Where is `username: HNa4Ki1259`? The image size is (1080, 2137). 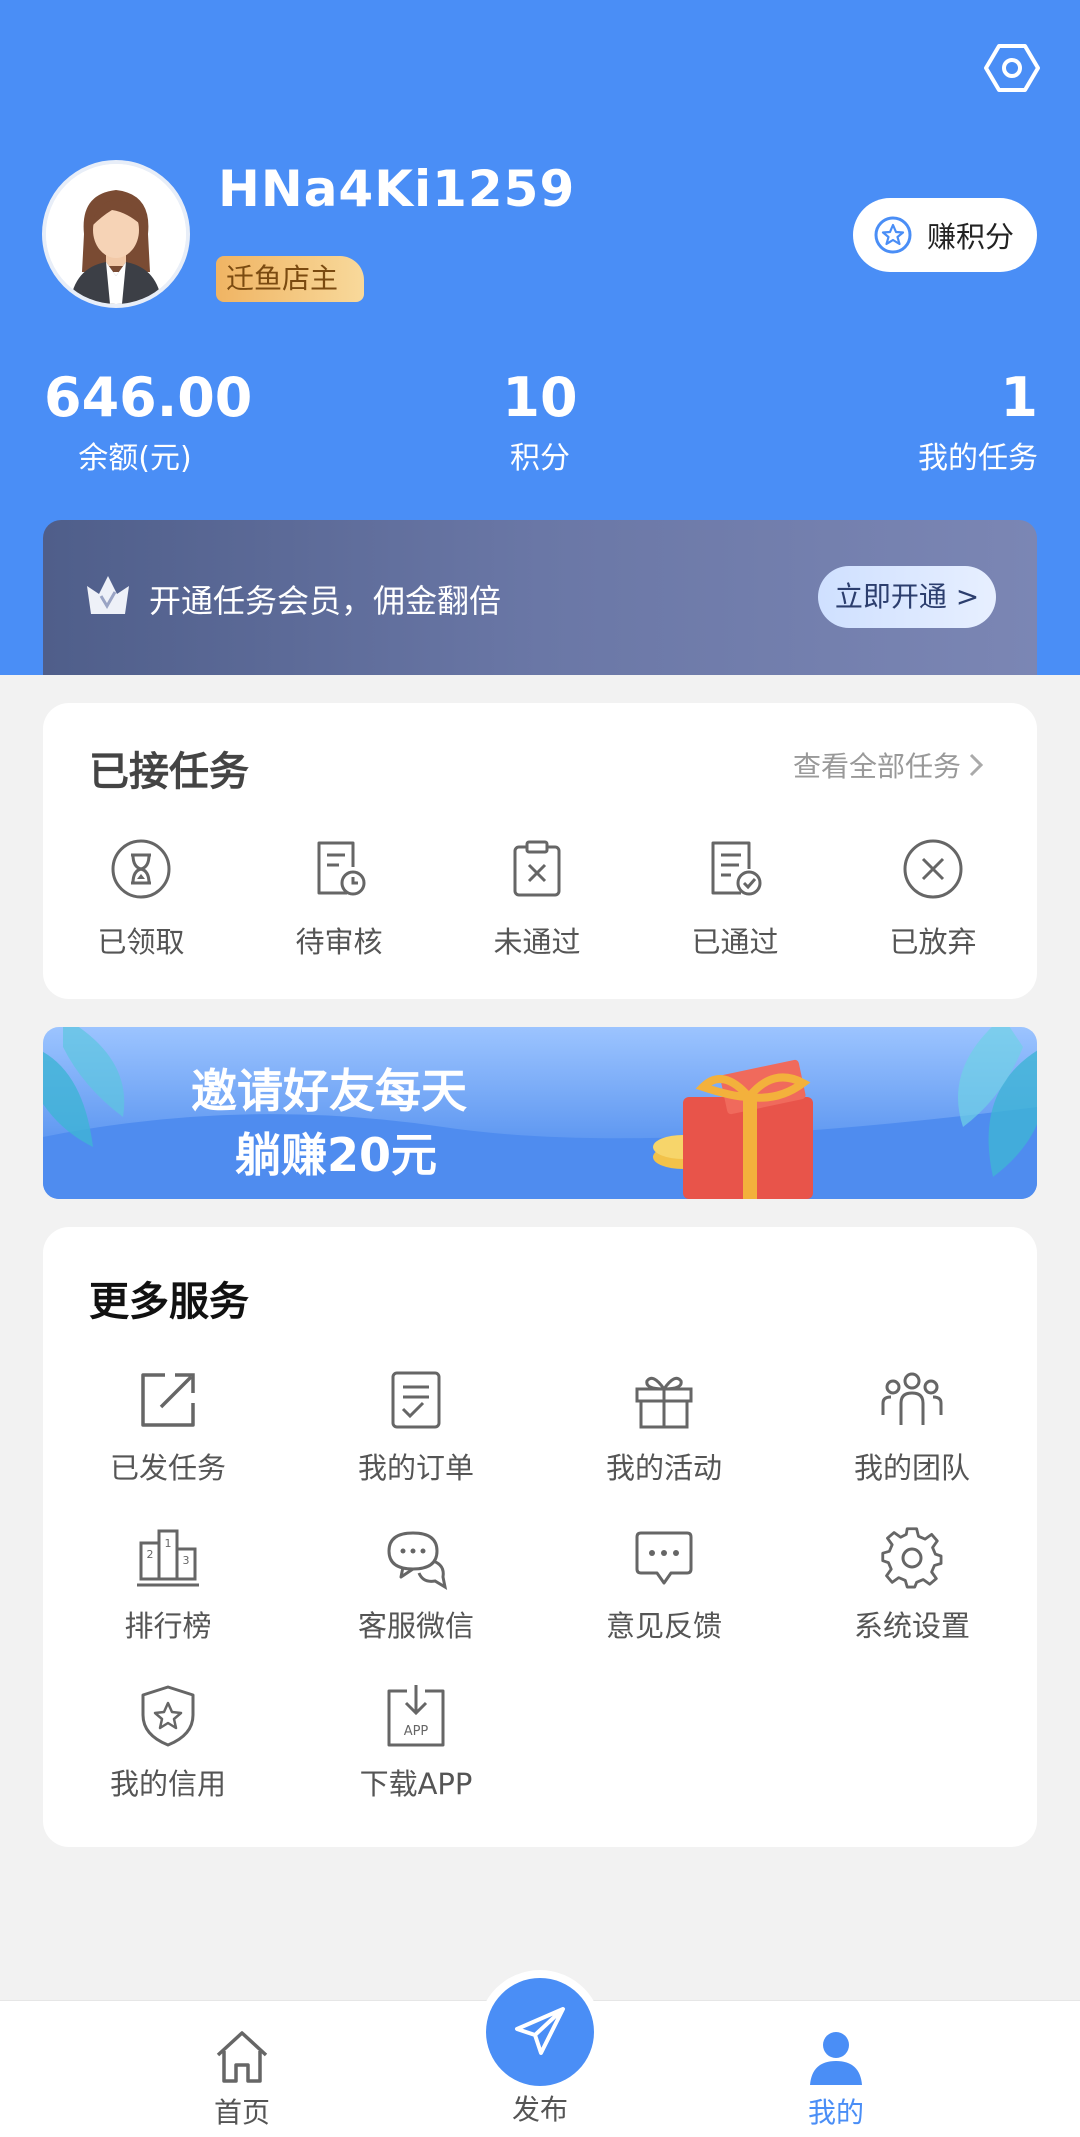
username: HNa4Ki1259 is located at coordinates (397, 189).